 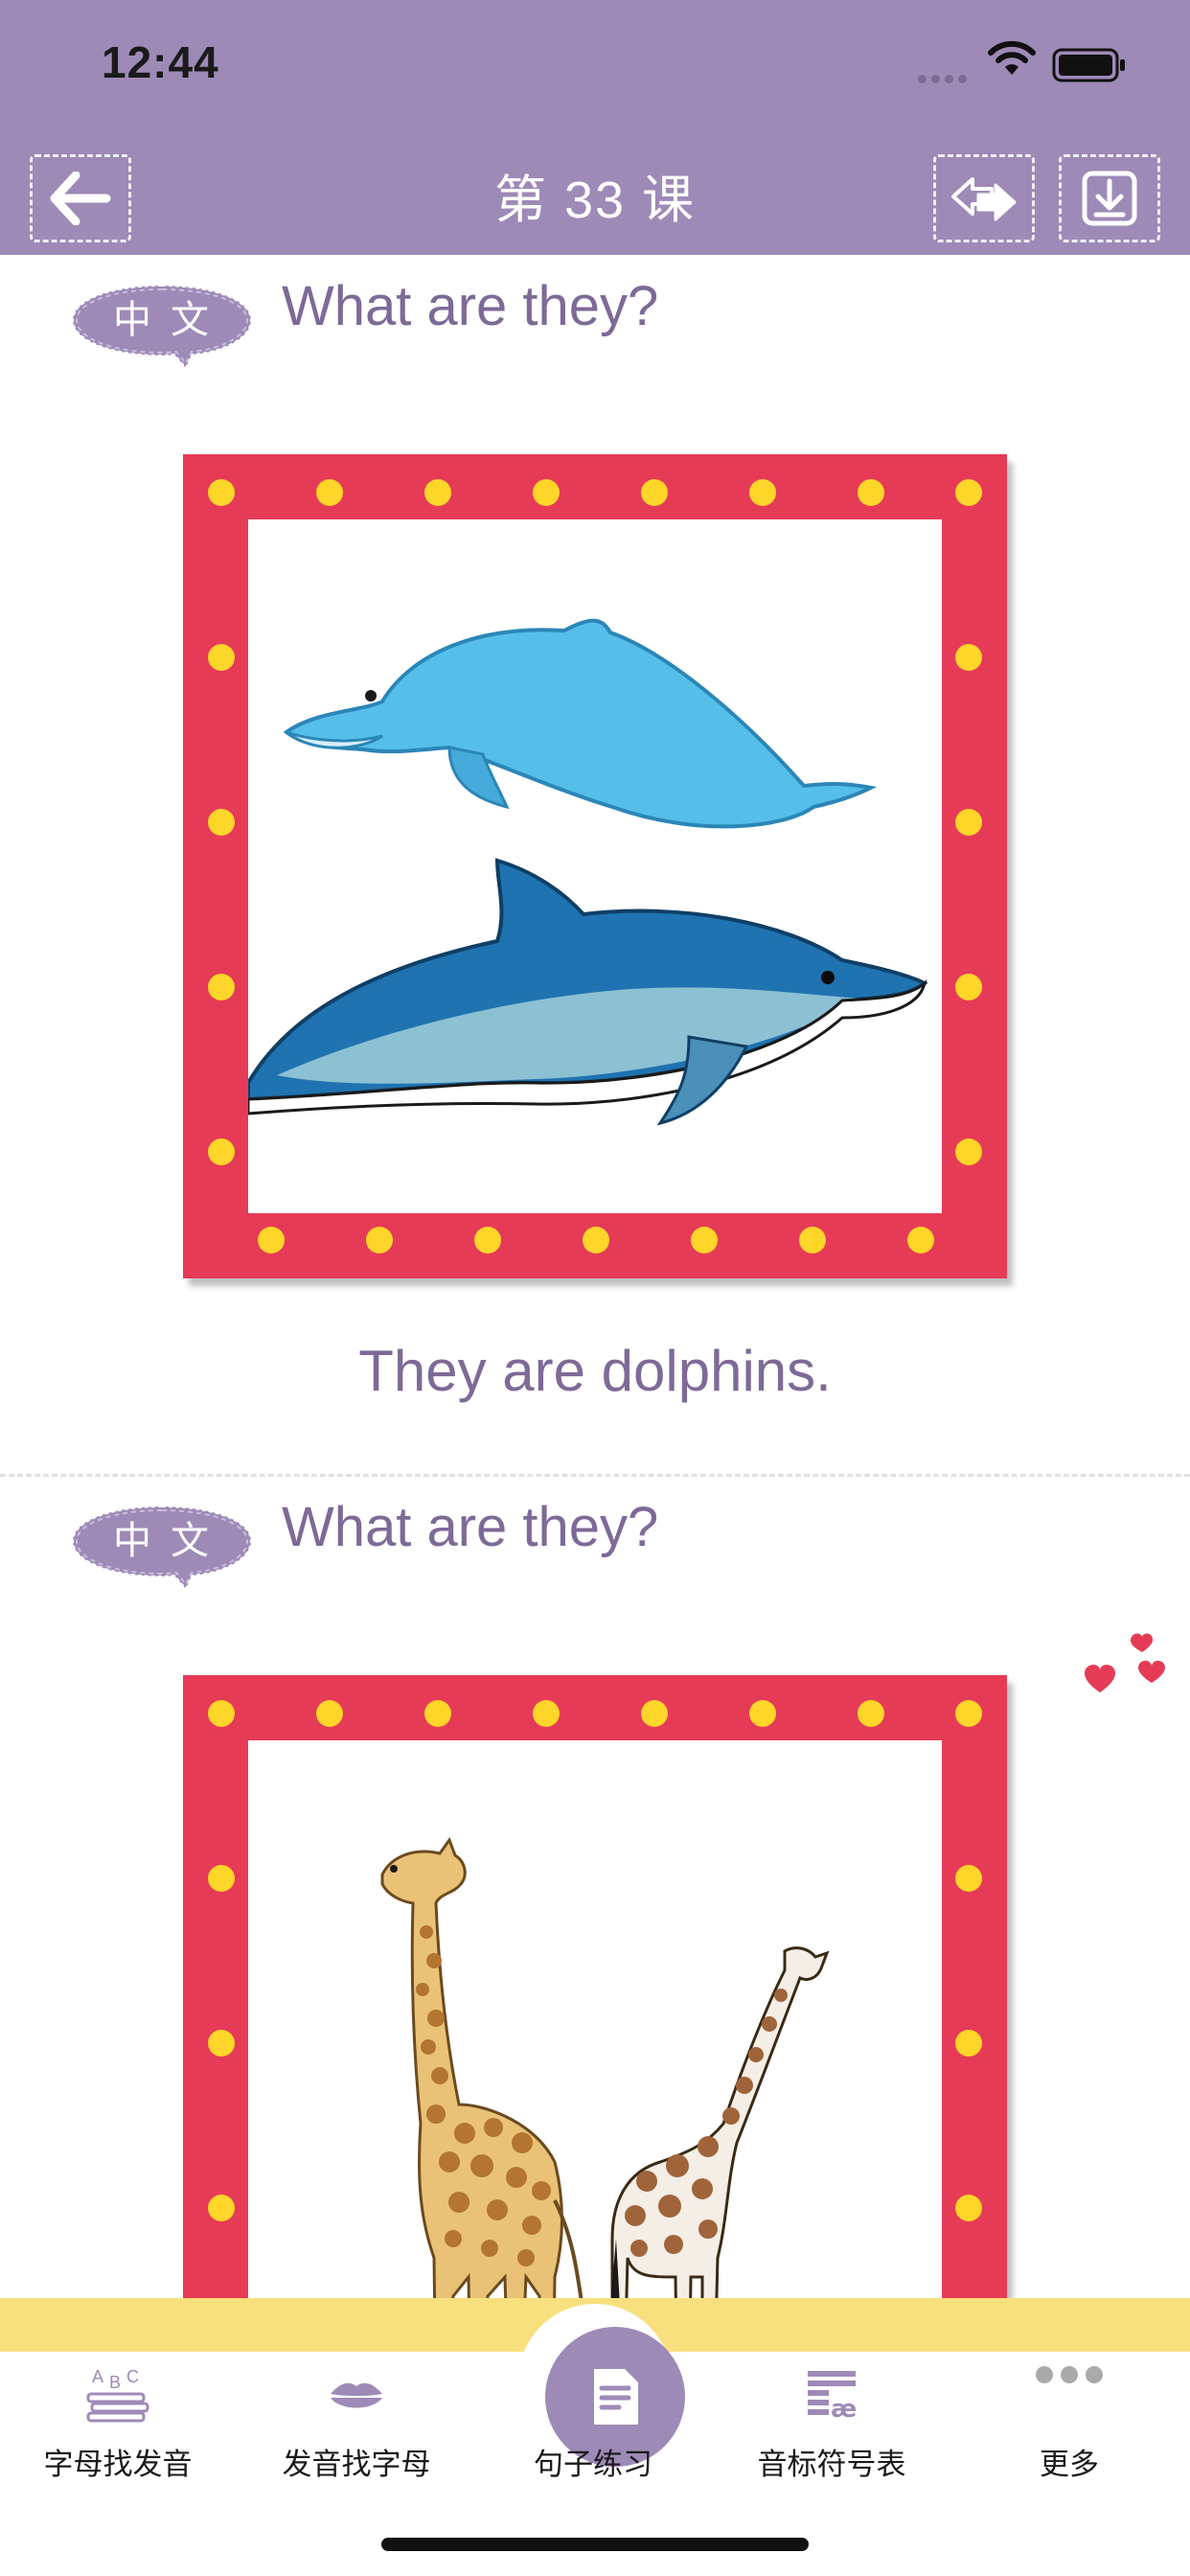 I want to click on tab-sound-to-letter: 发音找字母, so click(x=357, y=2421).